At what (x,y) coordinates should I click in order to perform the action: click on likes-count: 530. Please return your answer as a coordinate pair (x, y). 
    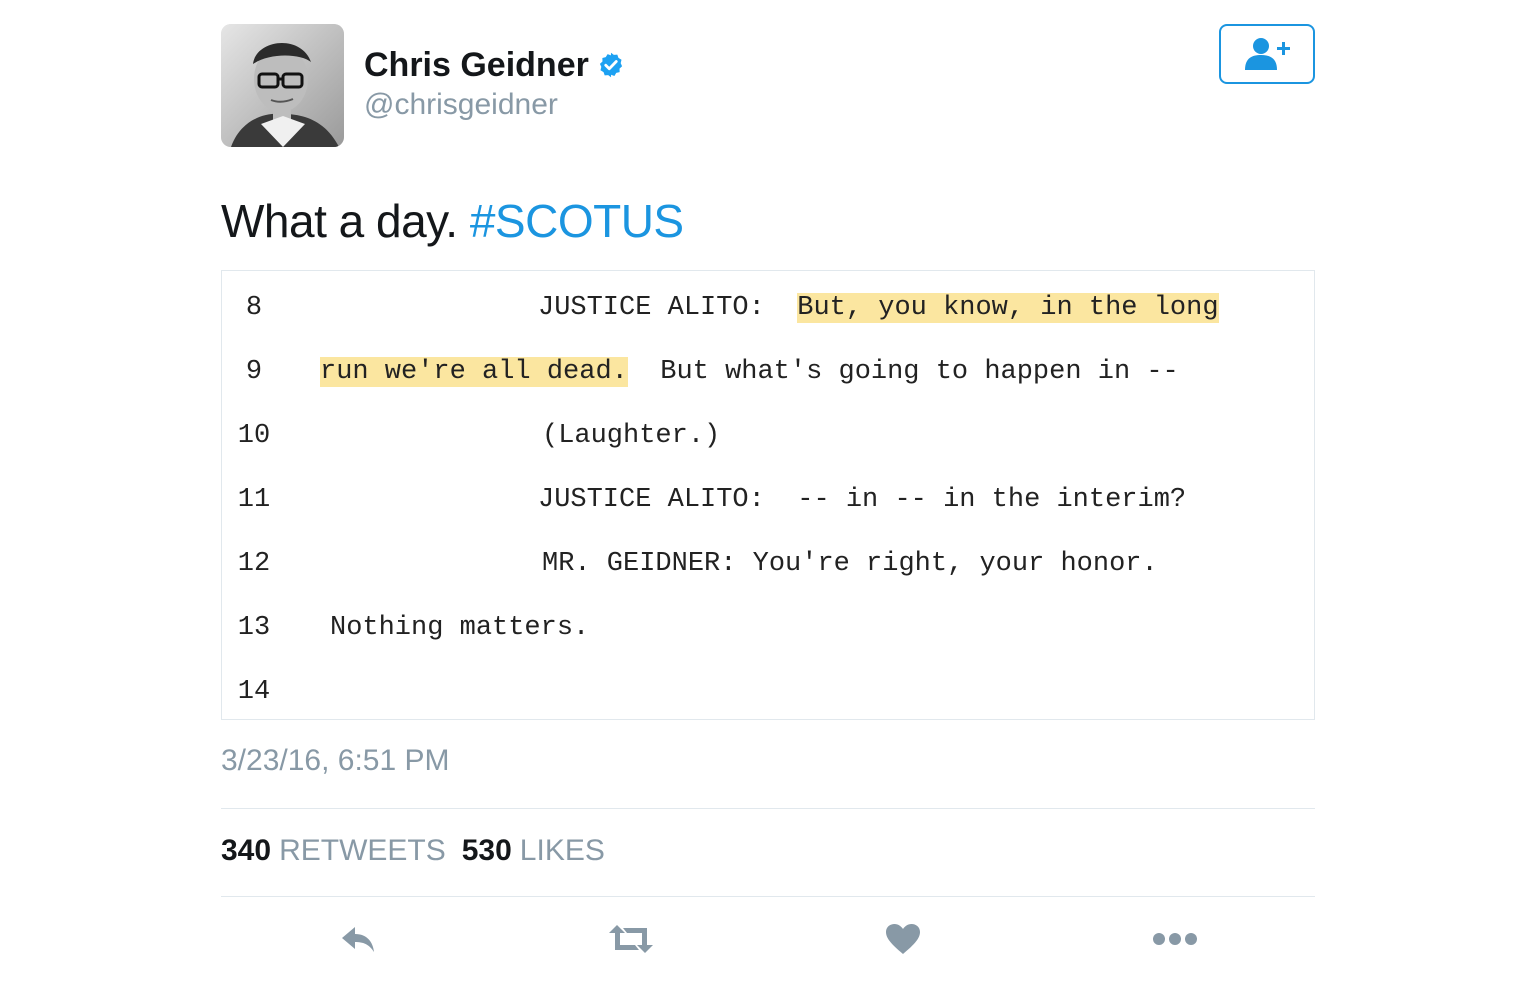
    Looking at the image, I should click on (486, 850).